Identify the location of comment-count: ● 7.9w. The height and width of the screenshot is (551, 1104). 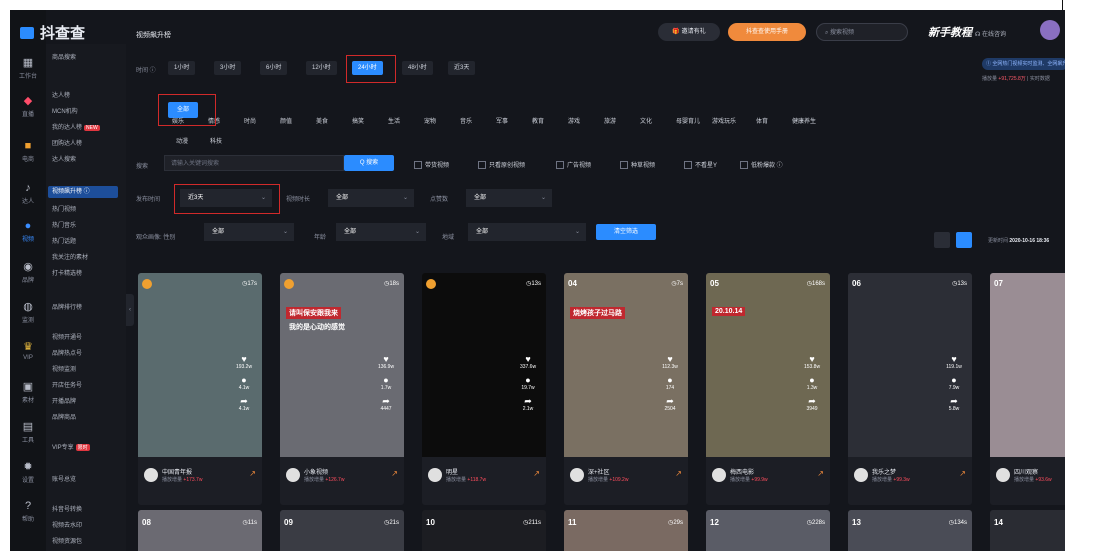
(954, 384).